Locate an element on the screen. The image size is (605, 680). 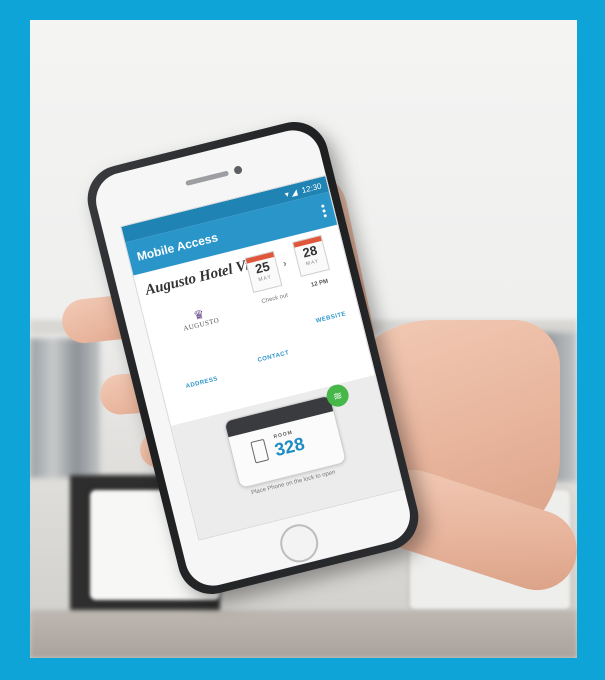
phone-icon is located at coordinates (260, 451).